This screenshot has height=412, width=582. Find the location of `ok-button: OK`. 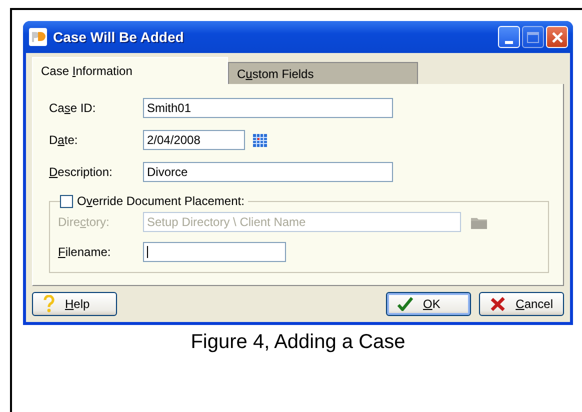

ok-button: OK is located at coordinates (428, 304).